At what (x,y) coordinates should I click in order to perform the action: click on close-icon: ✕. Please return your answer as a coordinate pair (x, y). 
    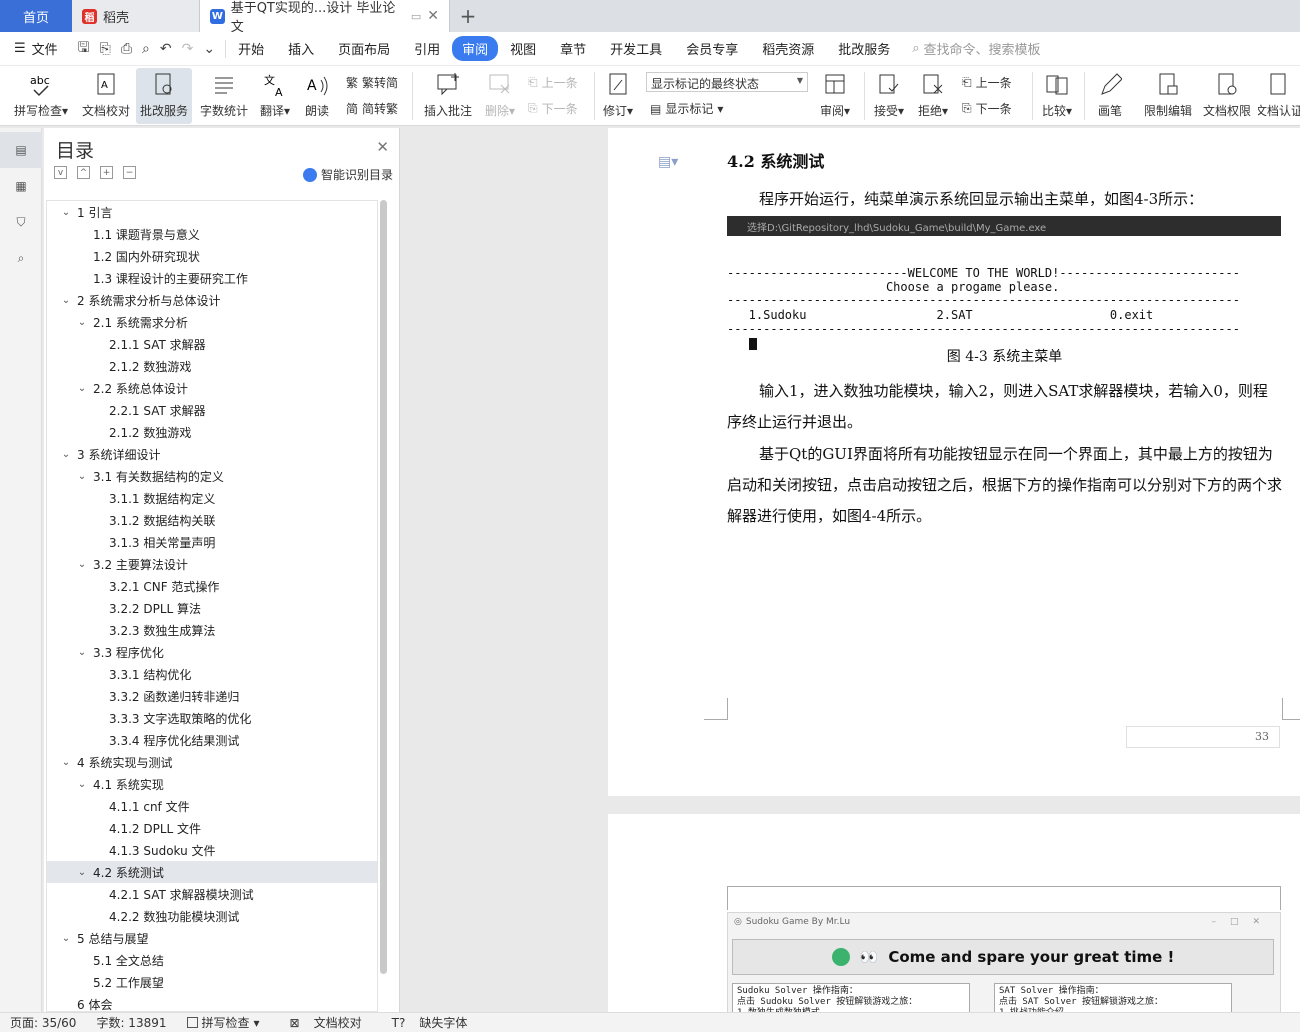
    Looking at the image, I should click on (382, 147).